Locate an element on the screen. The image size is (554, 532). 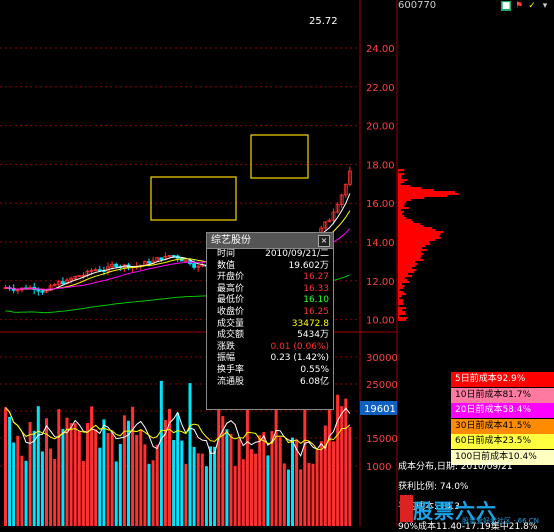
flag-check-icon: ✓ is located at coordinates (532, 6).